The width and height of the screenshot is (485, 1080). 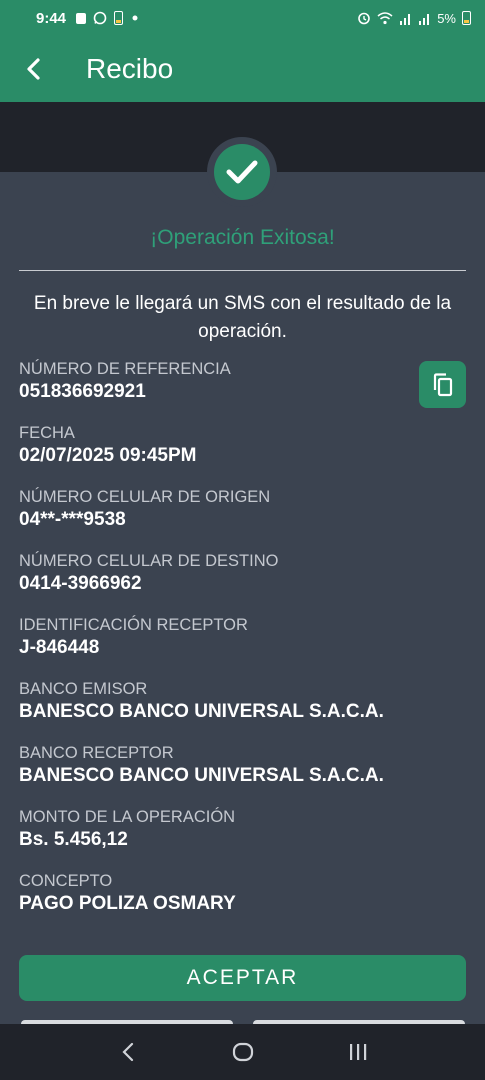 I want to click on field-label: BANCO EMISOR, so click(x=83, y=689).